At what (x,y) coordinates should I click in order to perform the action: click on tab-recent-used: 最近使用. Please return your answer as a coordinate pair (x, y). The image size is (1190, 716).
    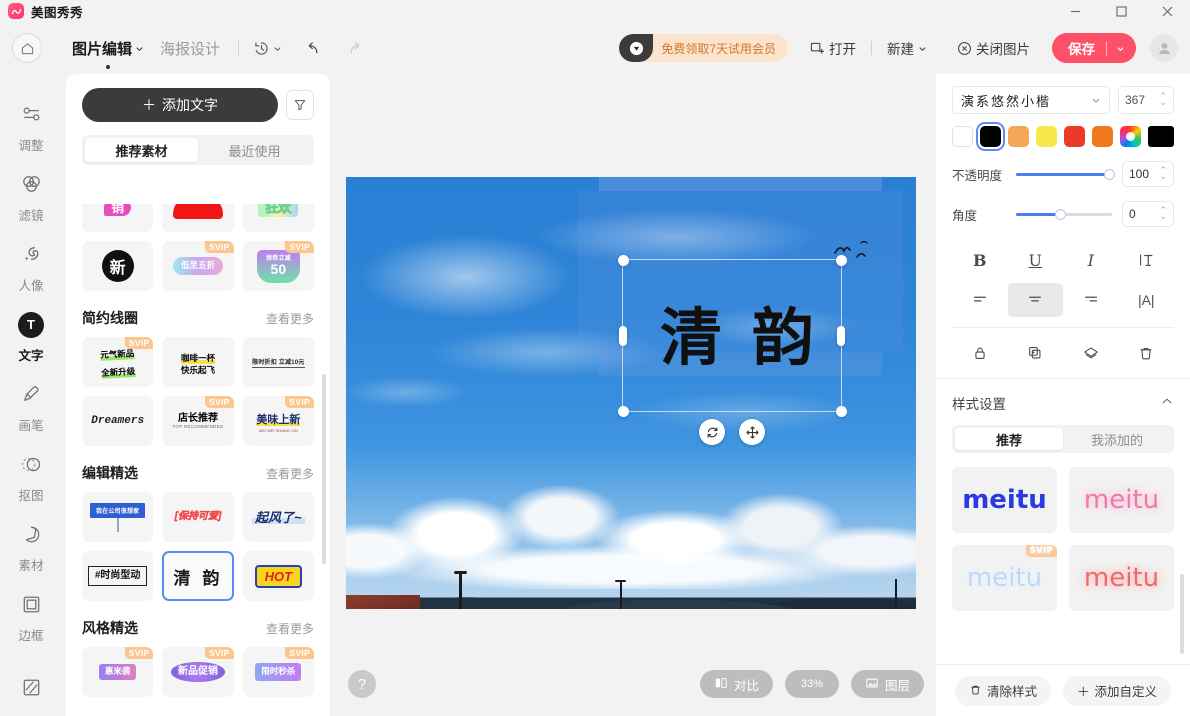
    Looking at the image, I should click on (254, 150).